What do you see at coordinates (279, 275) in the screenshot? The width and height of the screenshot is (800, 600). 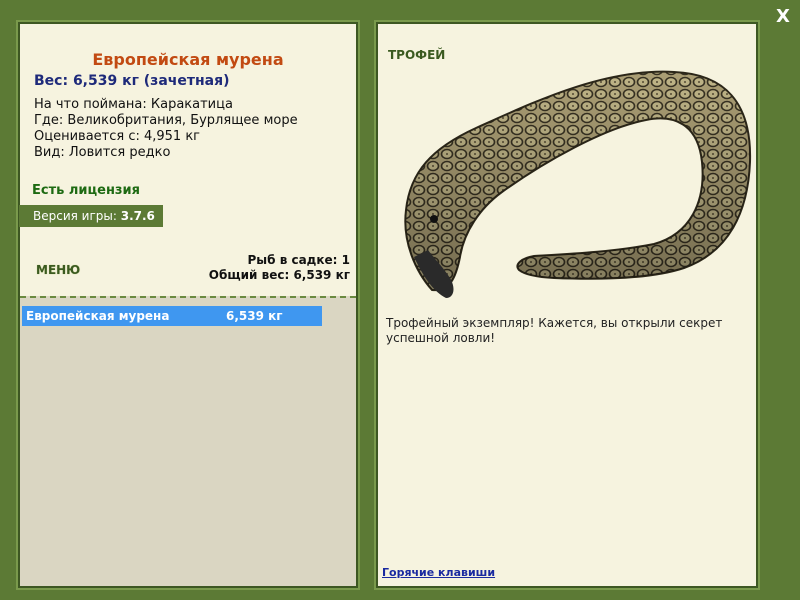 I see `keepnet-total-weight: Общий вес: 6,539 кг` at bounding box center [279, 275].